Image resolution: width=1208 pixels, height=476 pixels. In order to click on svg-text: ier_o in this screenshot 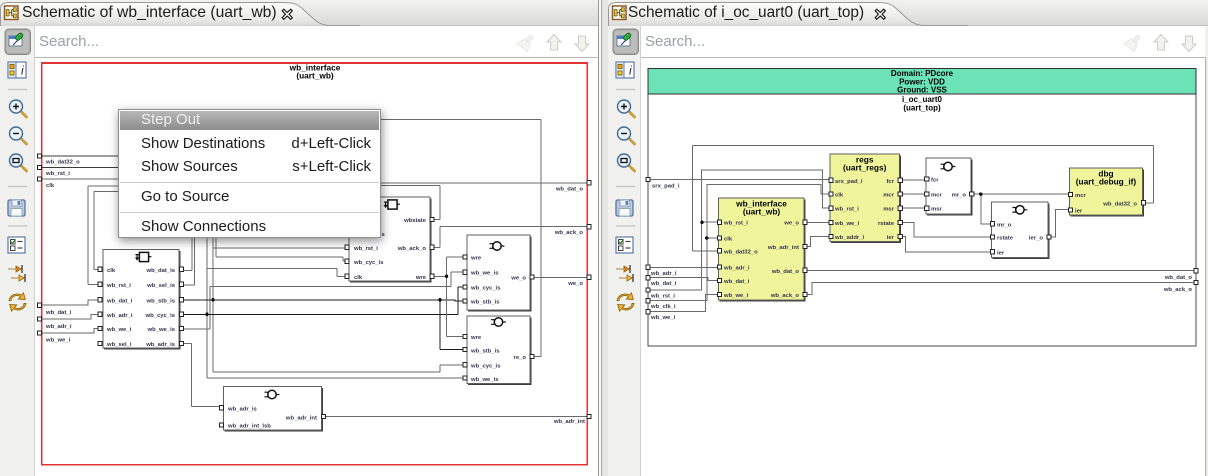, I will do `click(1036, 239)`.